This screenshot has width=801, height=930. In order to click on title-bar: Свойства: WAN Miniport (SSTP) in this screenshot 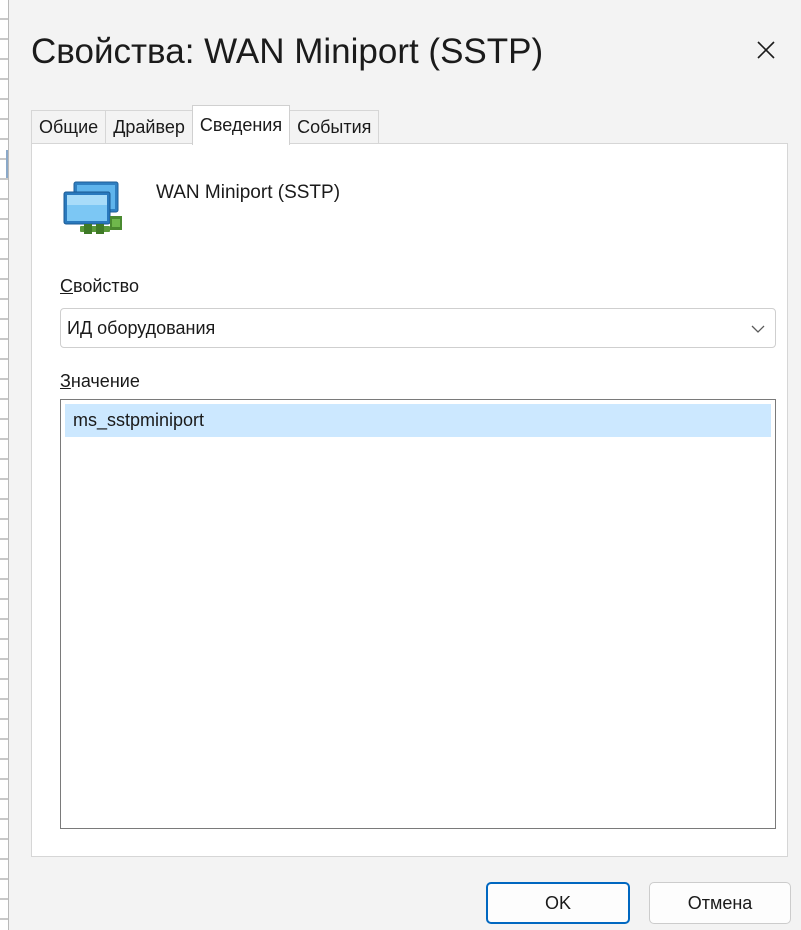, I will do `click(405, 49)`.